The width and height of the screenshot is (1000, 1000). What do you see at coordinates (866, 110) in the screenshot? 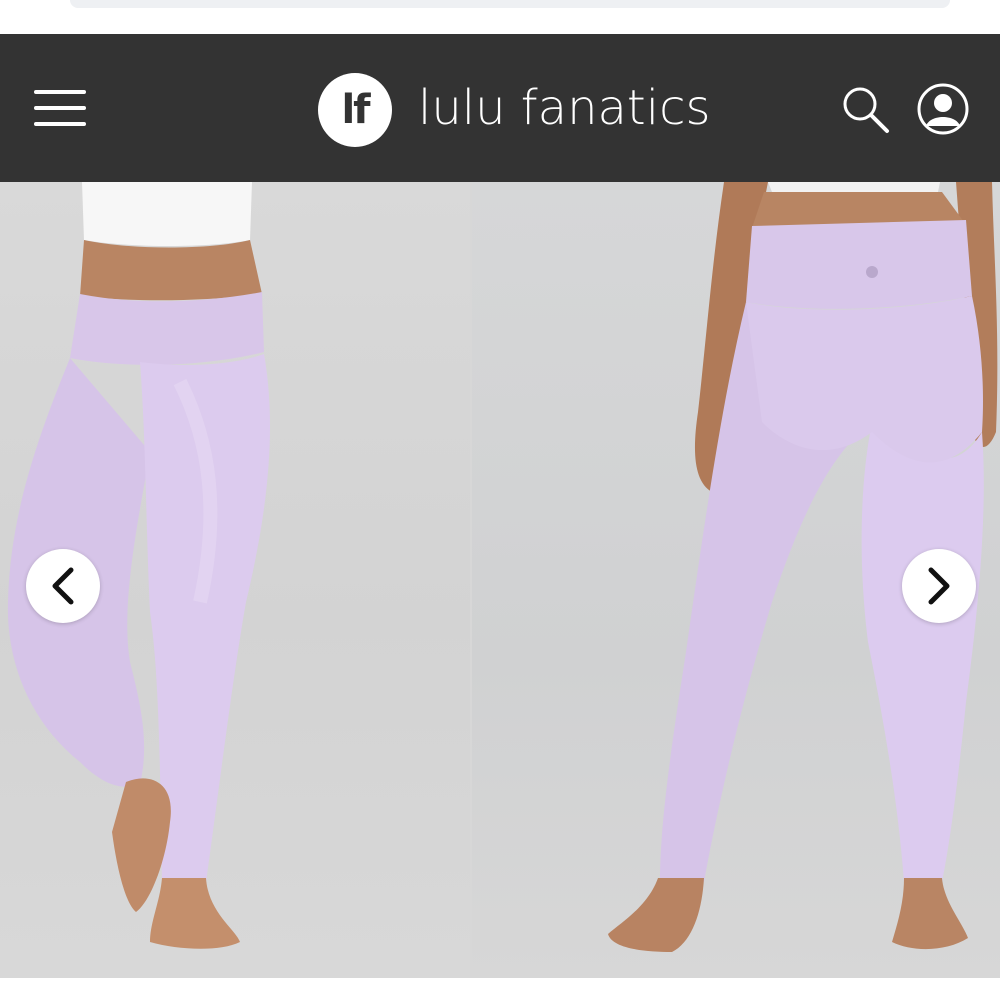
I see `search-icon` at bounding box center [866, 110].